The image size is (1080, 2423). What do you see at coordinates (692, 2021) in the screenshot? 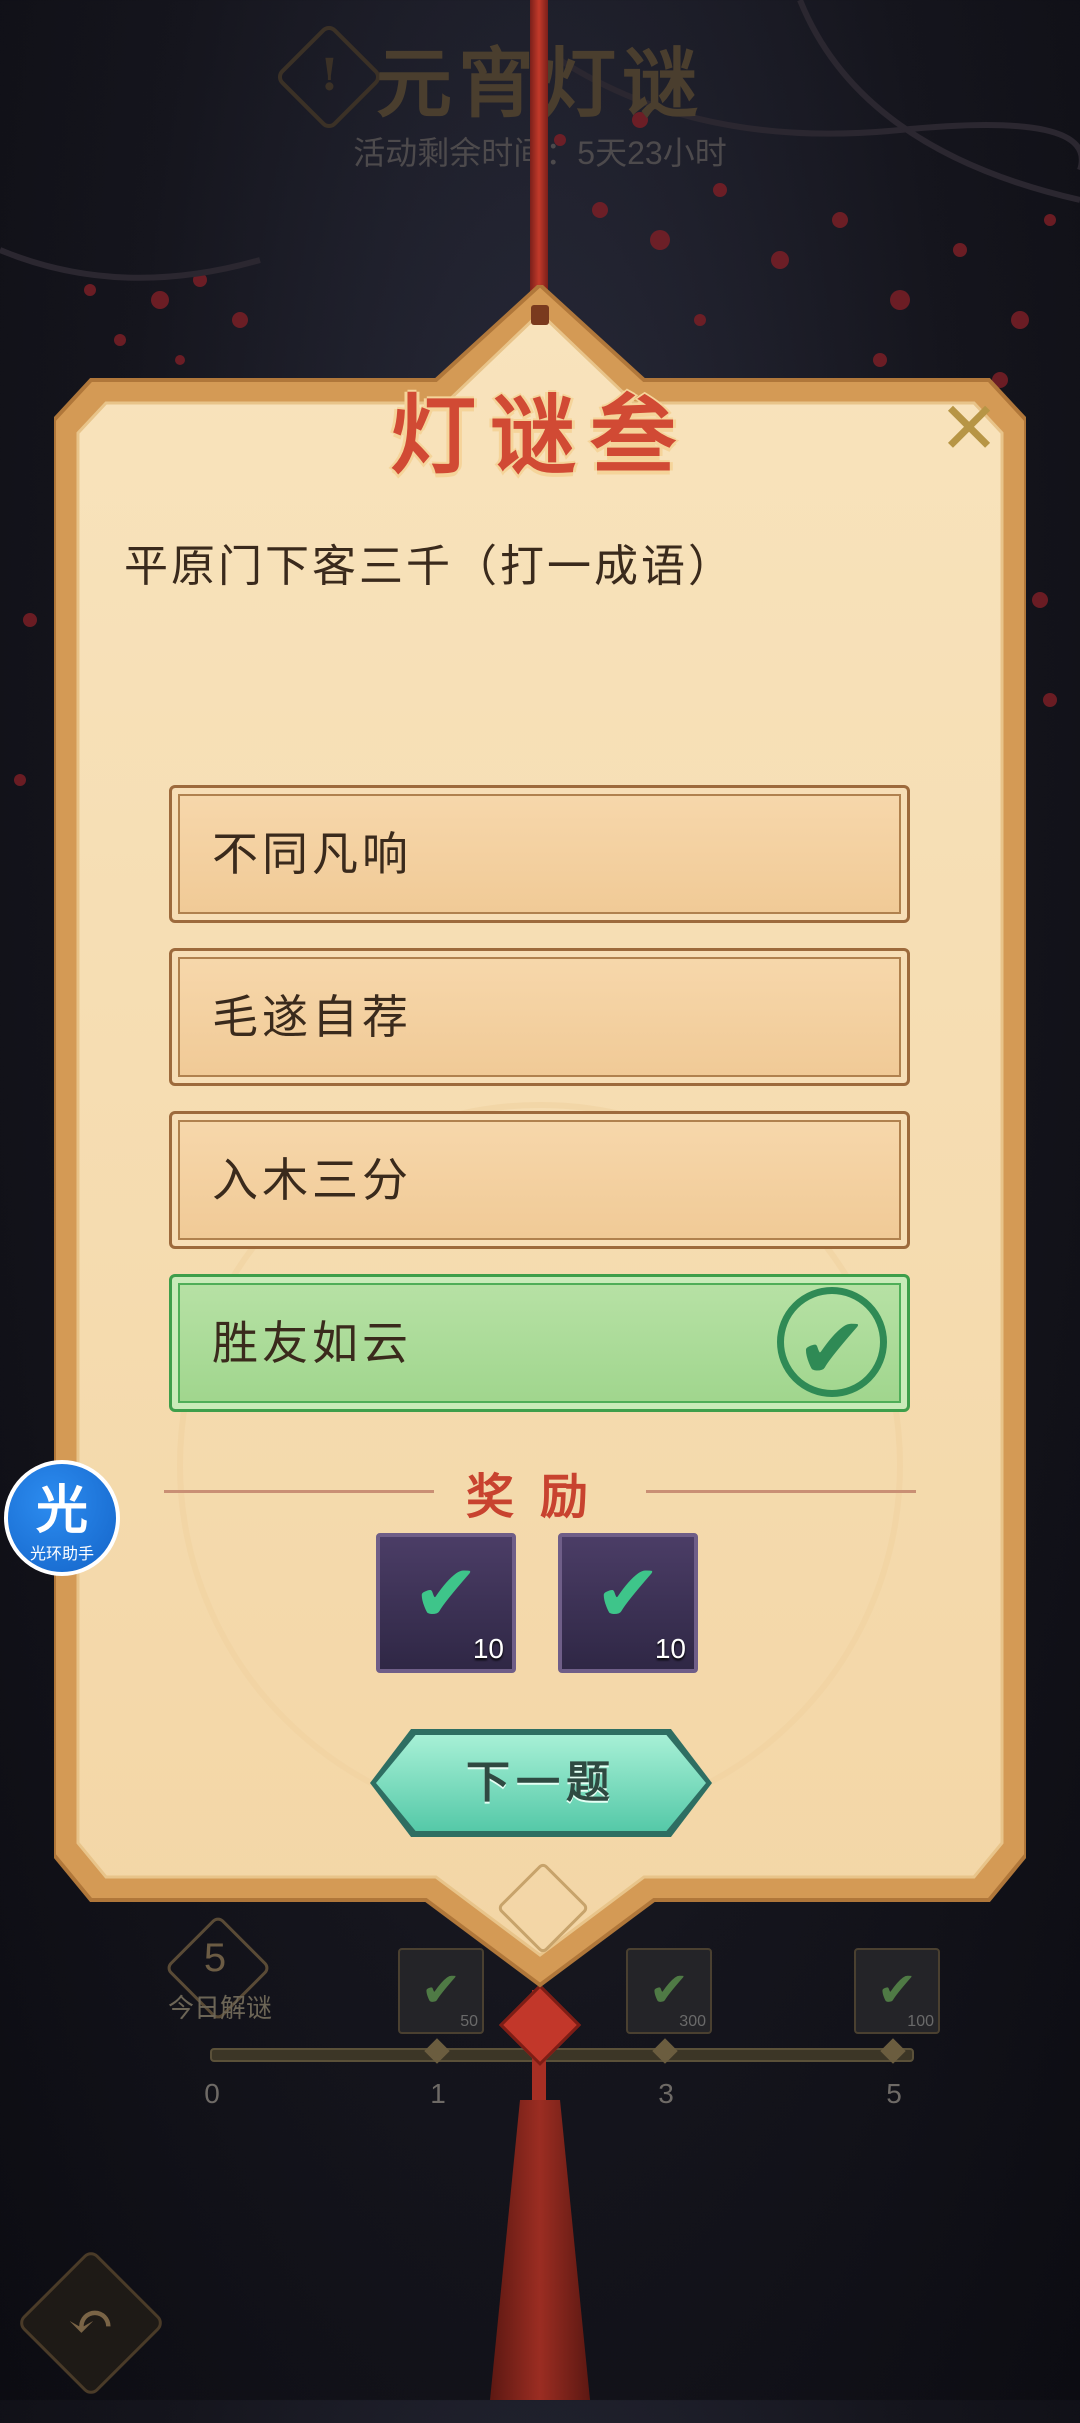
I see `milestone-amount: 300` at bounding box center [692, 2021].